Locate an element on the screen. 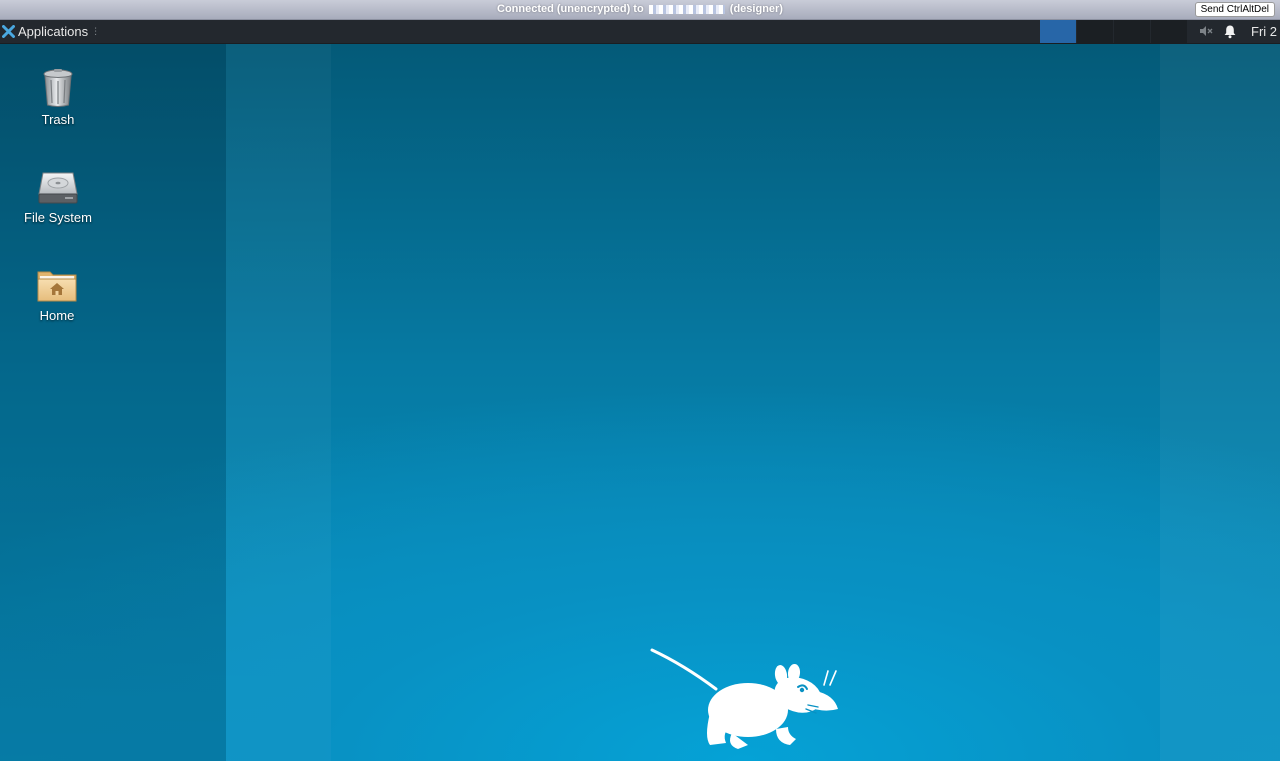 Image resolution: width=1280 pixels, height=761 pixels. volume-muted-icon is located at coordinates (1206, 31).